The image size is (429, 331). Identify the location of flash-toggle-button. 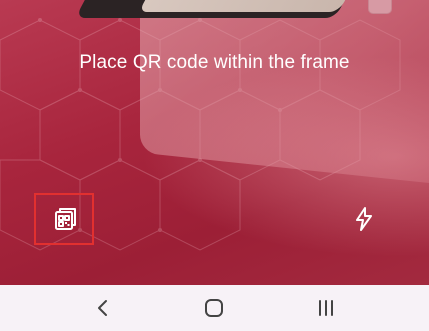
(364, 219).